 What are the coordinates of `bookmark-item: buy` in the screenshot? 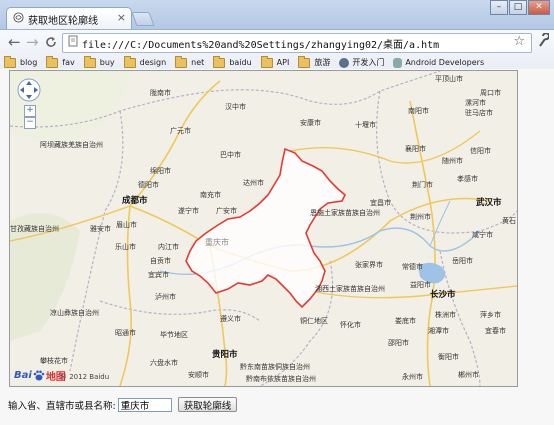 It's located at (99, 61).